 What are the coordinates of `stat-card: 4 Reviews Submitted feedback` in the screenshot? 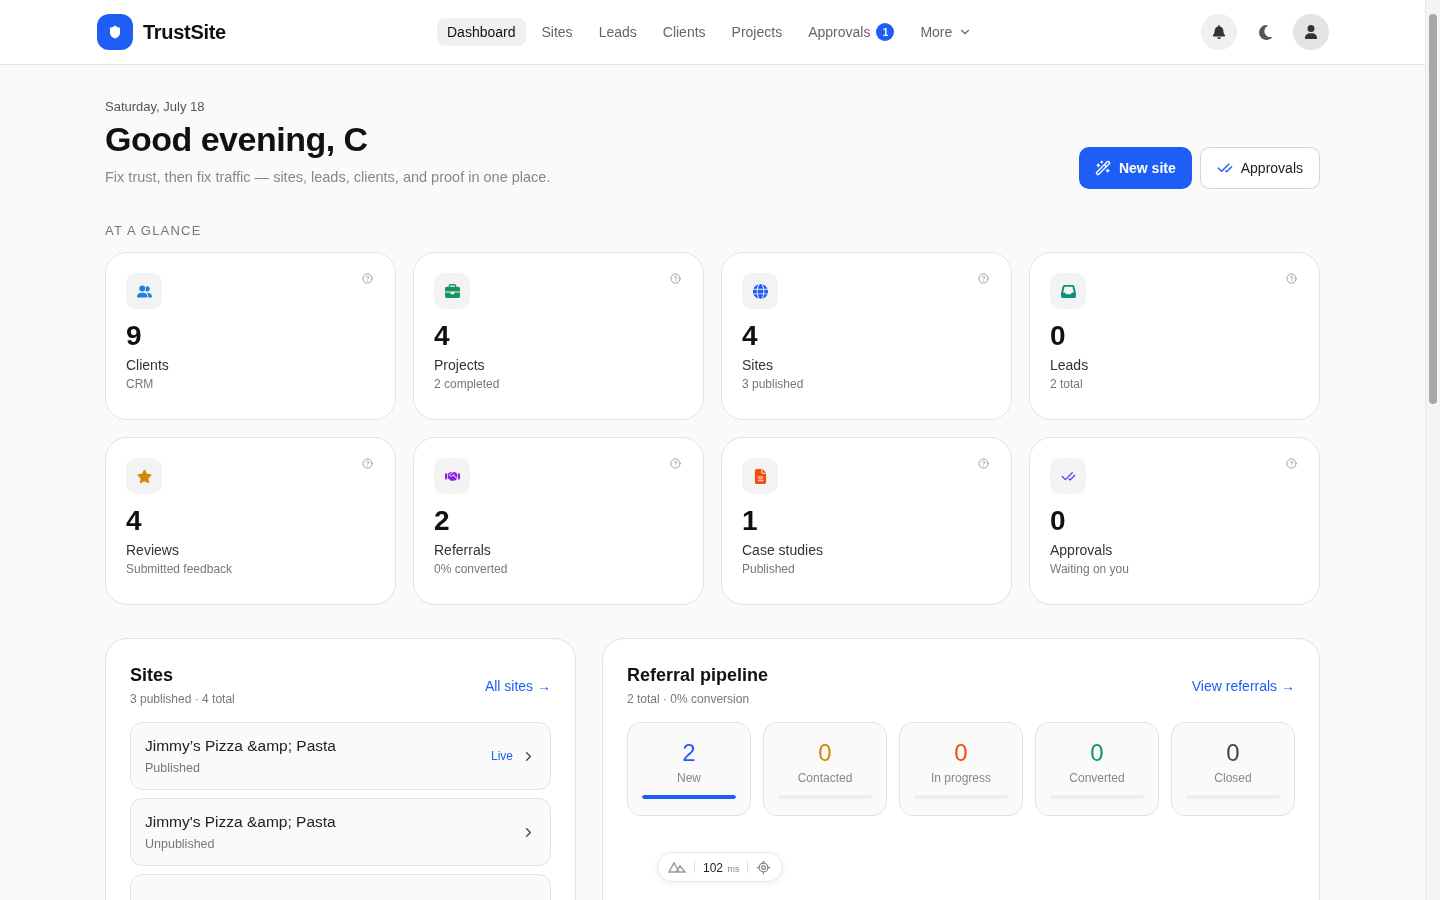 It's located at (250, 521).